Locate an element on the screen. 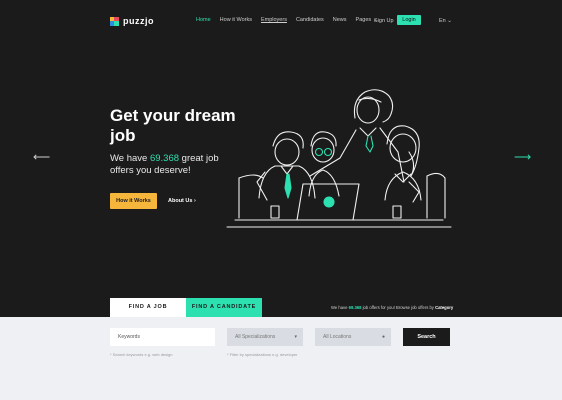 This screenshot has width=562, height=400. brand-logo: puzzjo is located at coordinates (132, 21).